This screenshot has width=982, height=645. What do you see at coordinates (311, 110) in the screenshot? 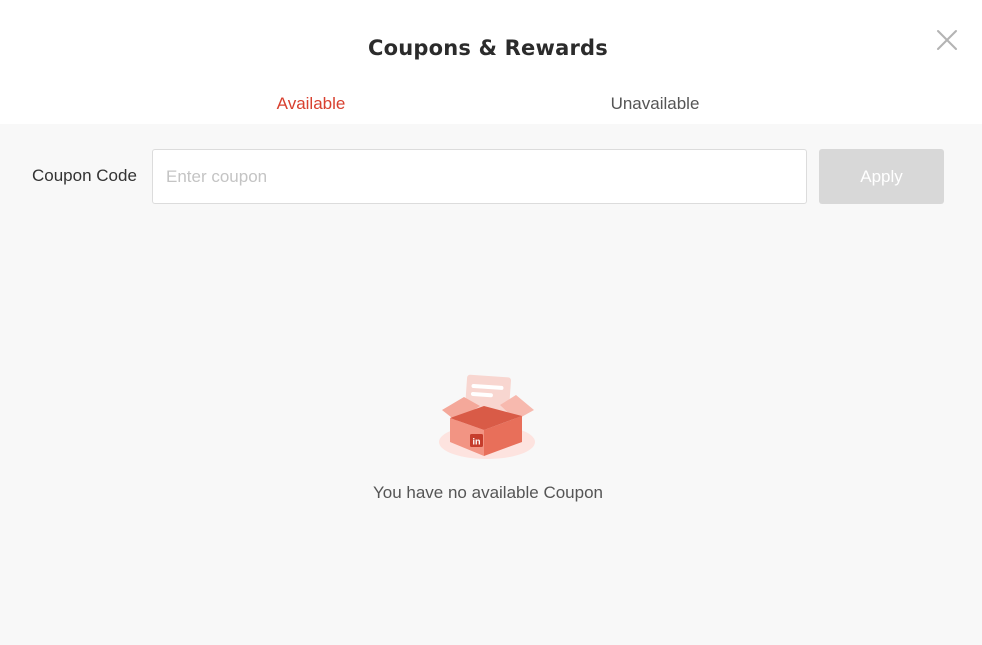
I see `tab-available: Available` at bounding box center [311, 110].